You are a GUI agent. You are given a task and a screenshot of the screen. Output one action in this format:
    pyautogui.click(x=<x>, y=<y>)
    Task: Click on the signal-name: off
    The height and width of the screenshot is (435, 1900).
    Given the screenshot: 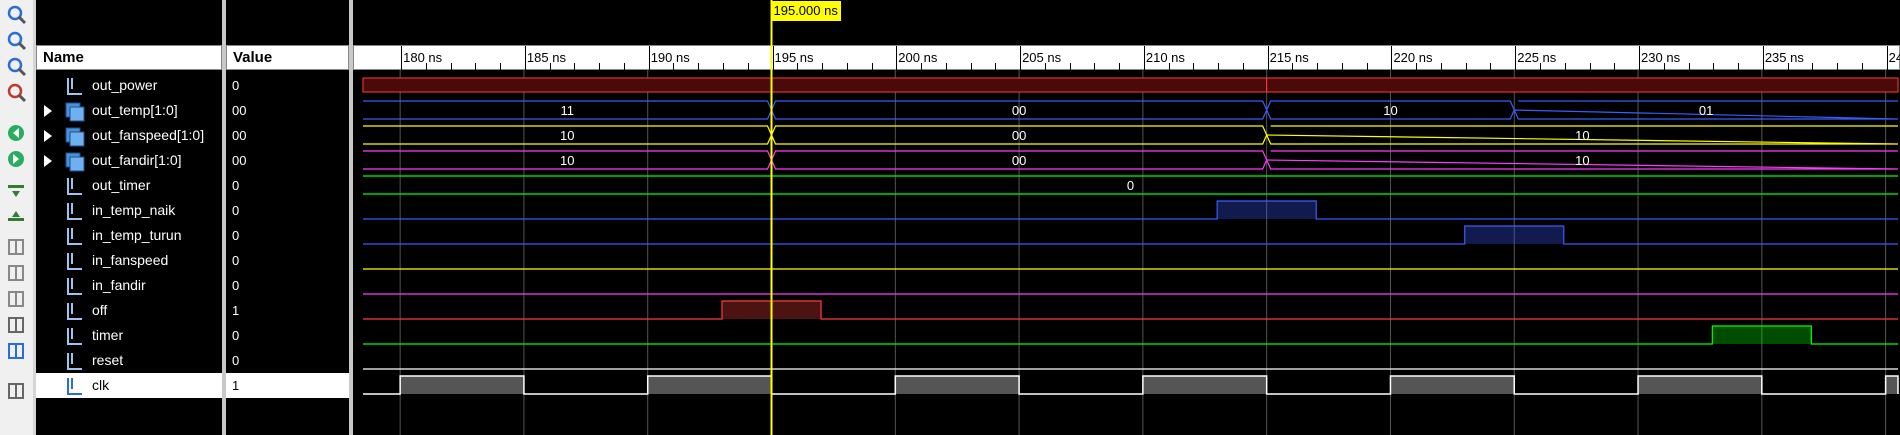 What is the action you would take?
    pyautogui.click(x=100, y=310)
    